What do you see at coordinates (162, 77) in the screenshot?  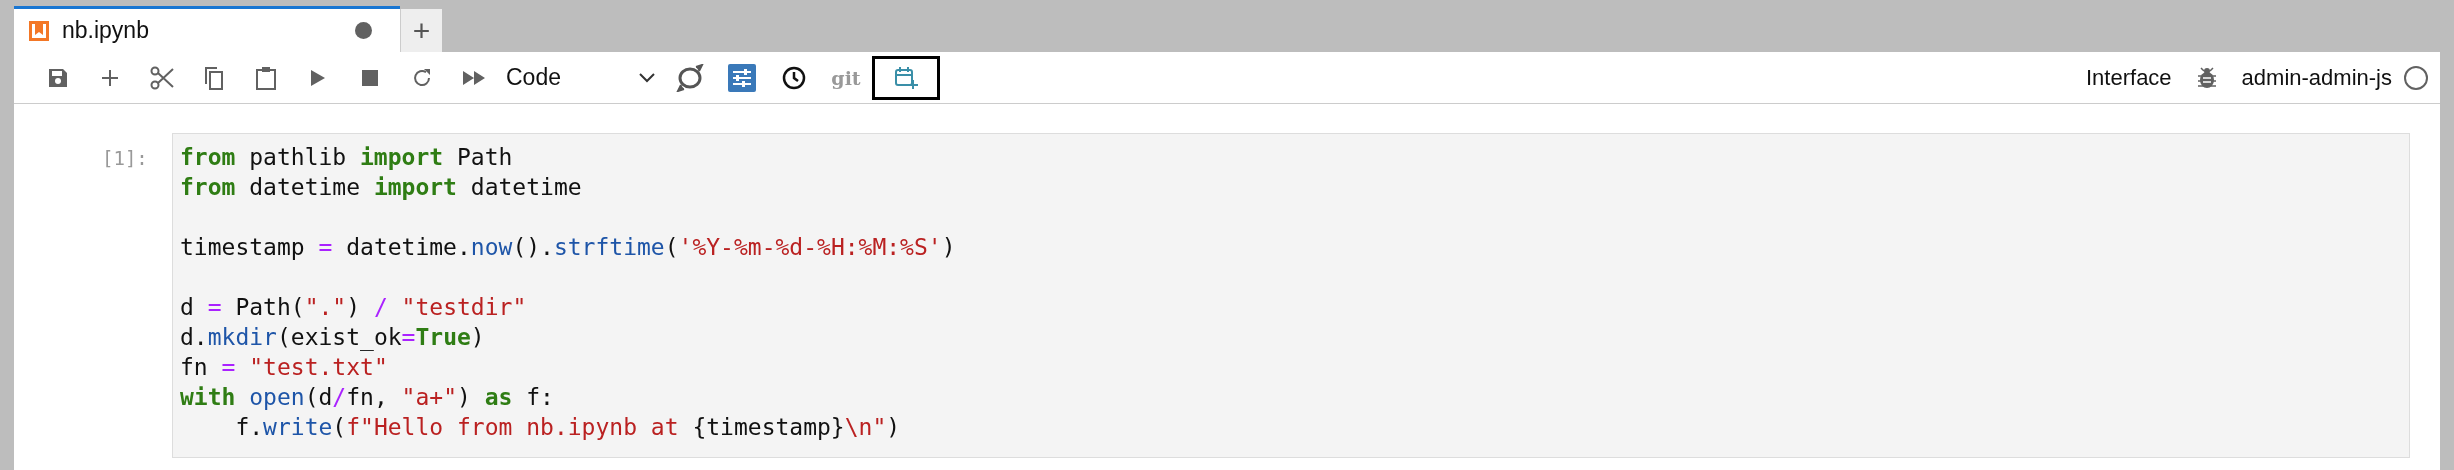 I see `scissors-icon` at bounding box center [162, 77].